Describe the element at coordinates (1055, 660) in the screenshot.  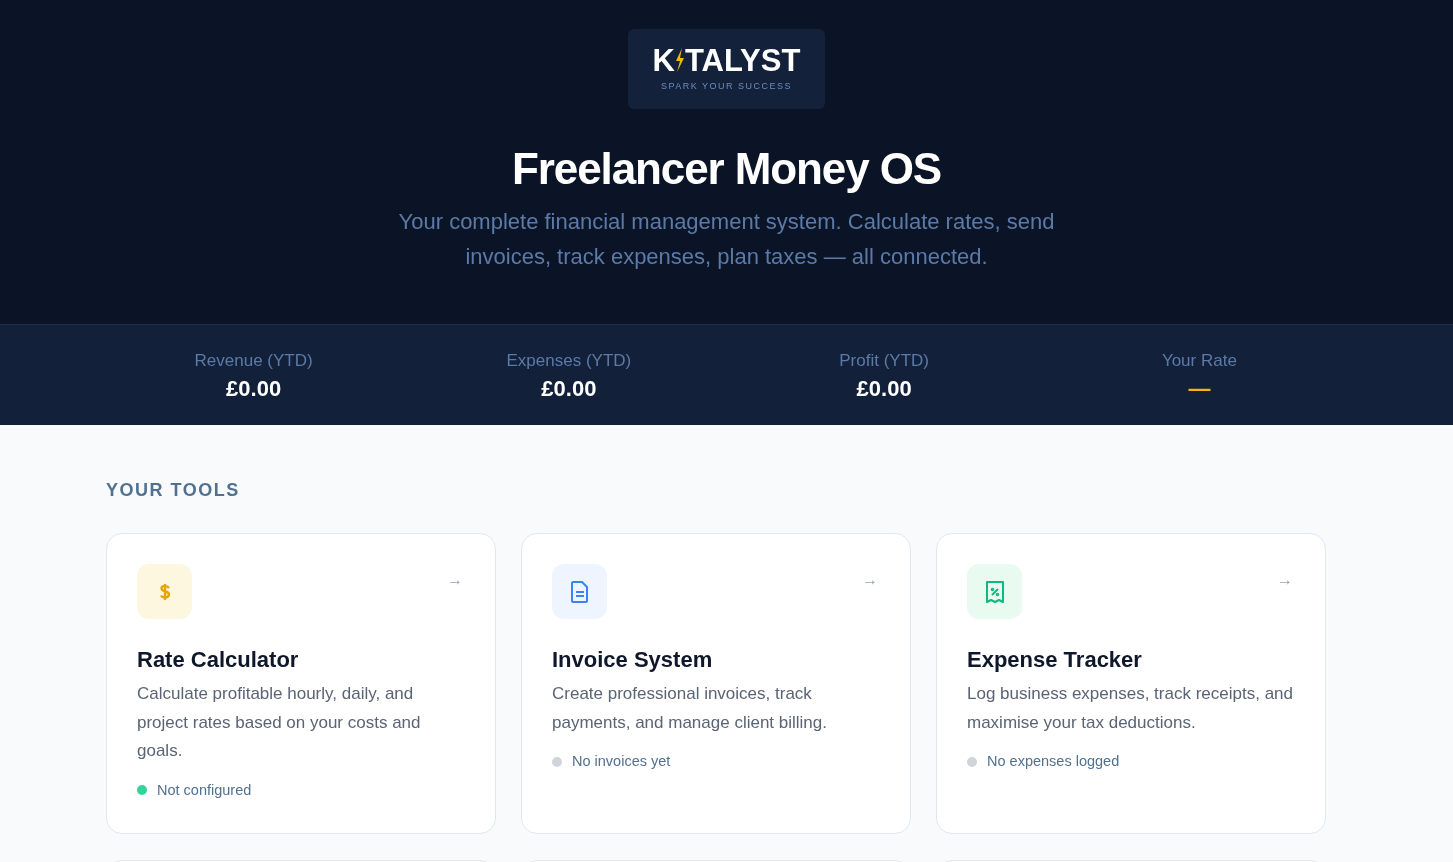
I see `card-title: Expense Tracker` at that location.